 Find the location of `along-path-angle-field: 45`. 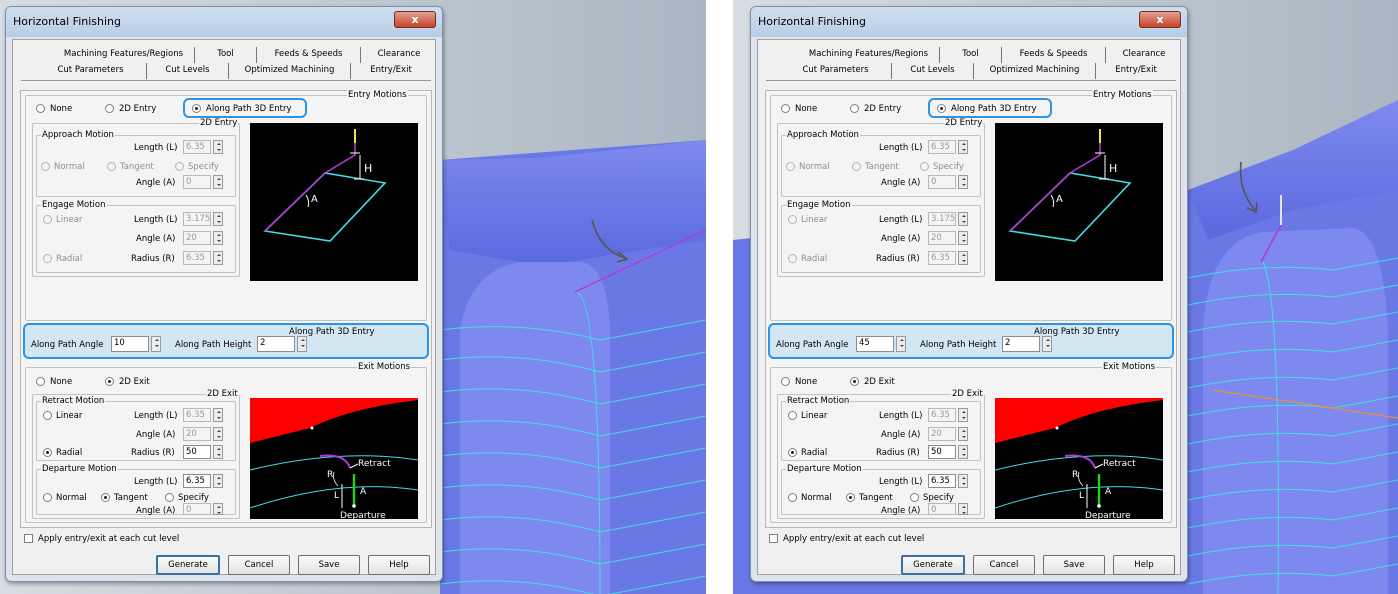

along-path-angle-field: 45 is located at coordinates (875, 344).